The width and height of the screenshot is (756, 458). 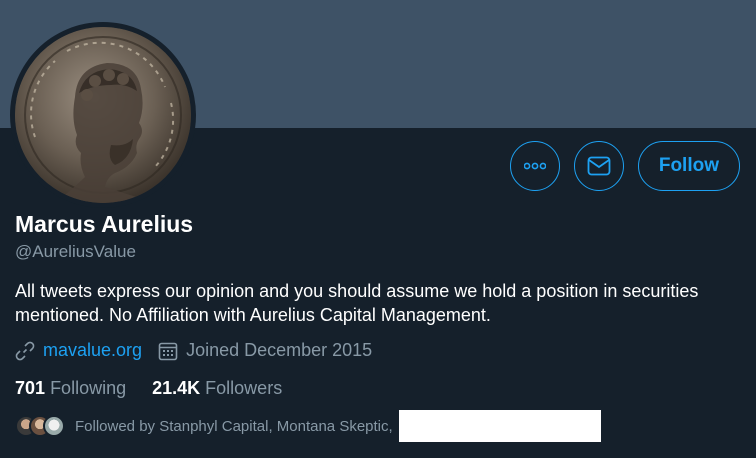 I want to click on following-stat: 701 Following, so click(x=70, y=388).